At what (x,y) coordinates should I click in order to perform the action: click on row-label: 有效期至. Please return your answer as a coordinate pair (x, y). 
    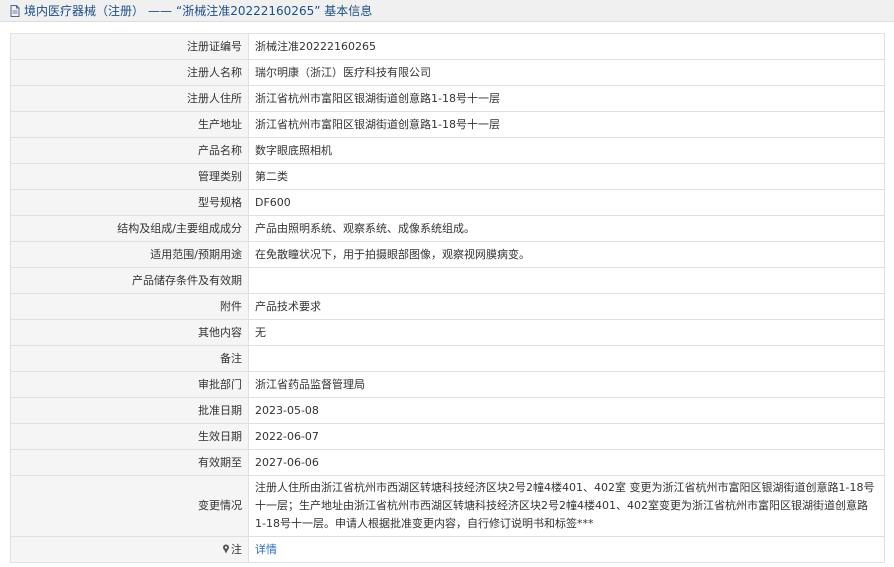
    Looking at the image, I should click on (129, 462).